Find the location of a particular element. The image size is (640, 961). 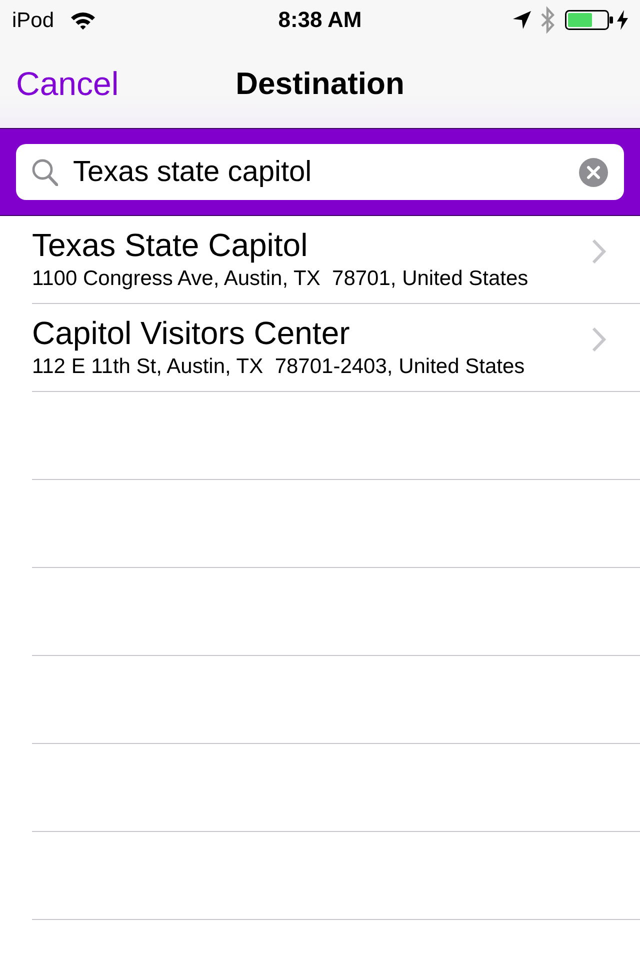

location-arrow-icon is located at coordinates (522, 20).